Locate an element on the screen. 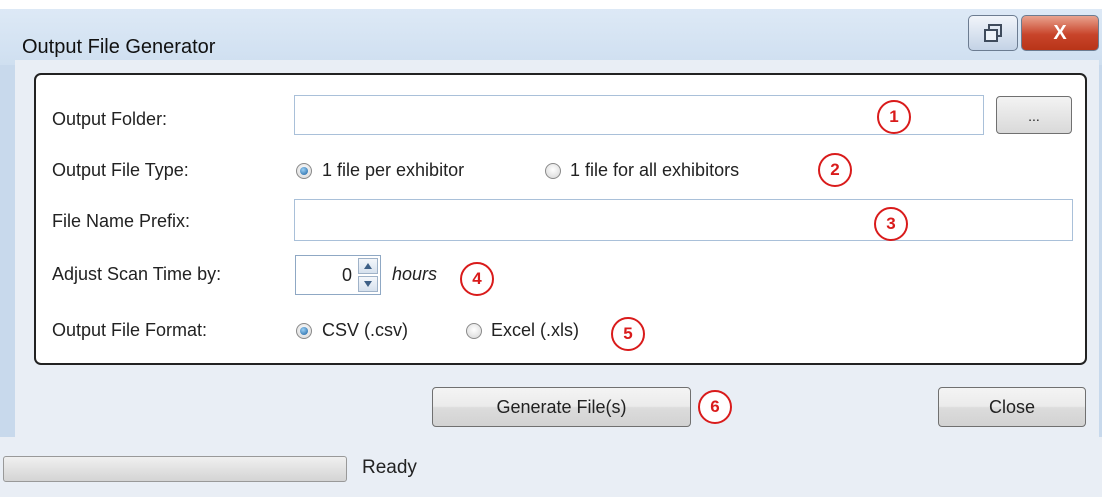 The width and height of the screenshot is (1102, 497). annotation-badge-4: 4 is located at coordinates (477, 279).